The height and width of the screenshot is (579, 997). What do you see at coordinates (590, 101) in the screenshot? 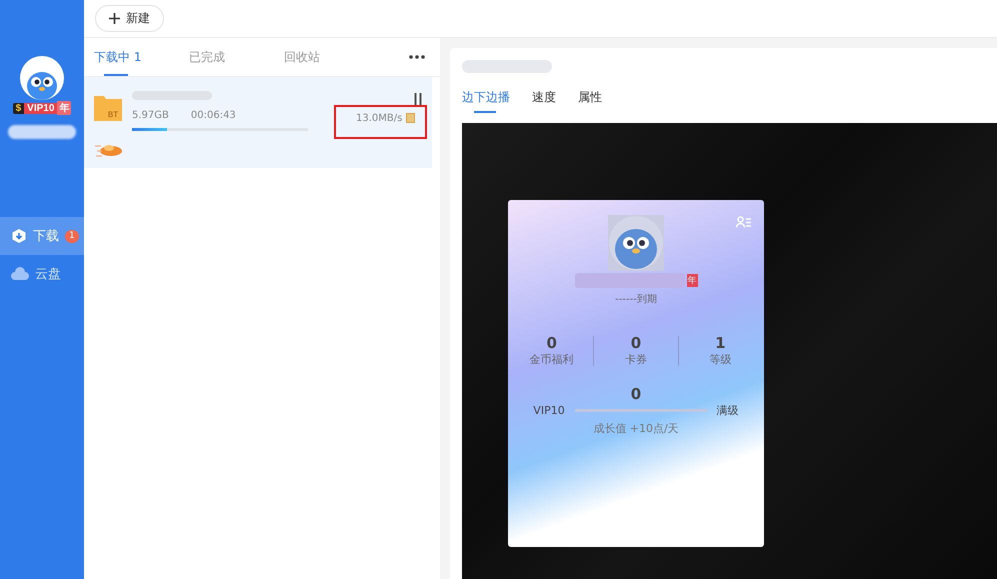
I see `tab: 属性` at bounding box center [590, 101].